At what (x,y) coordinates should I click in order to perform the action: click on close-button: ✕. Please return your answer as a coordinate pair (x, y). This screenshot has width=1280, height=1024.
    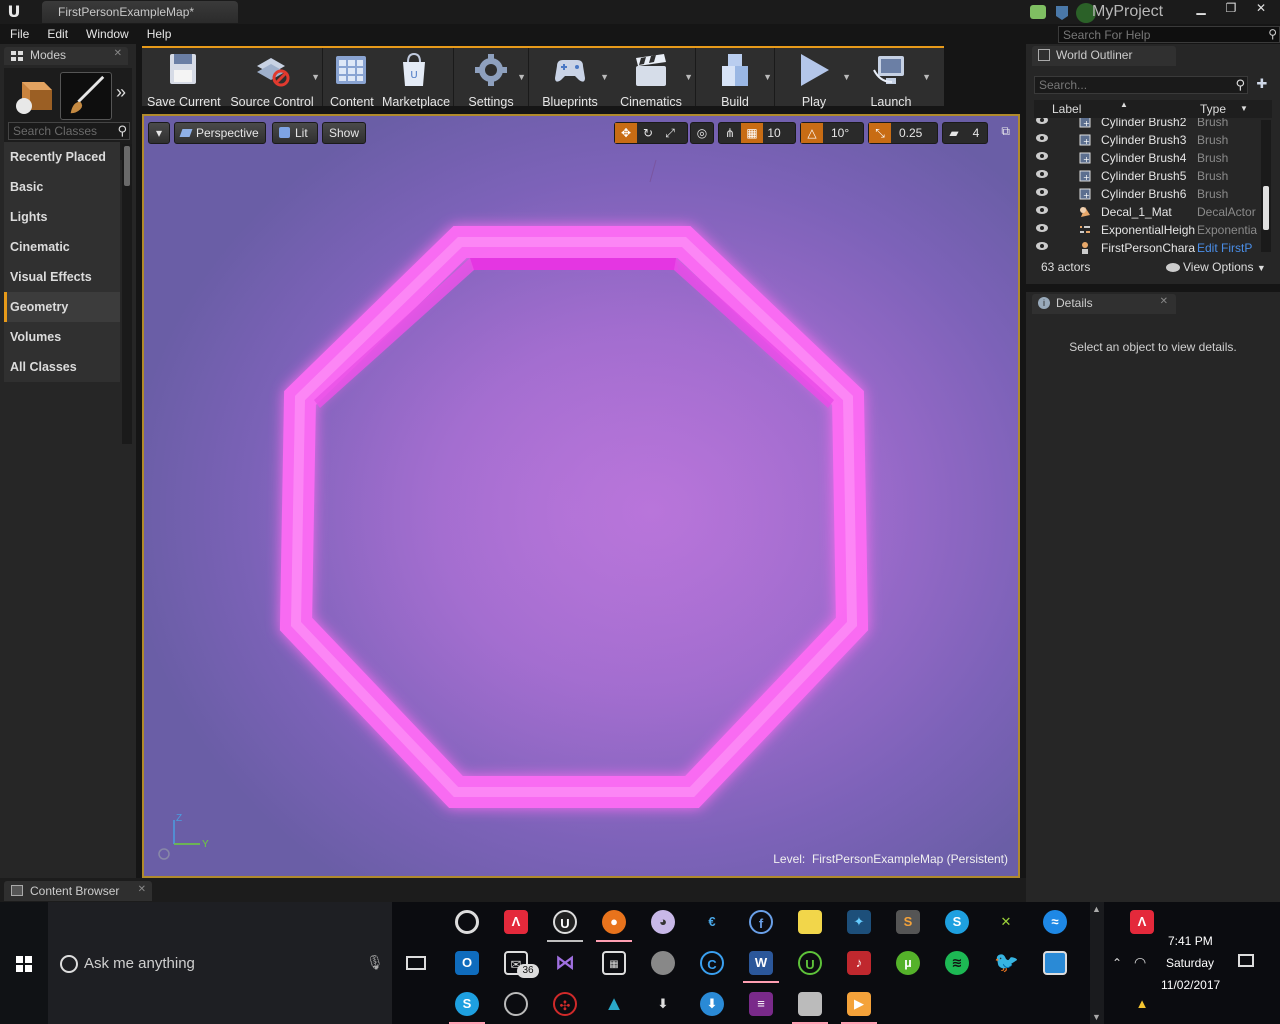
    Looking at the image, I should click on (1261, 9).